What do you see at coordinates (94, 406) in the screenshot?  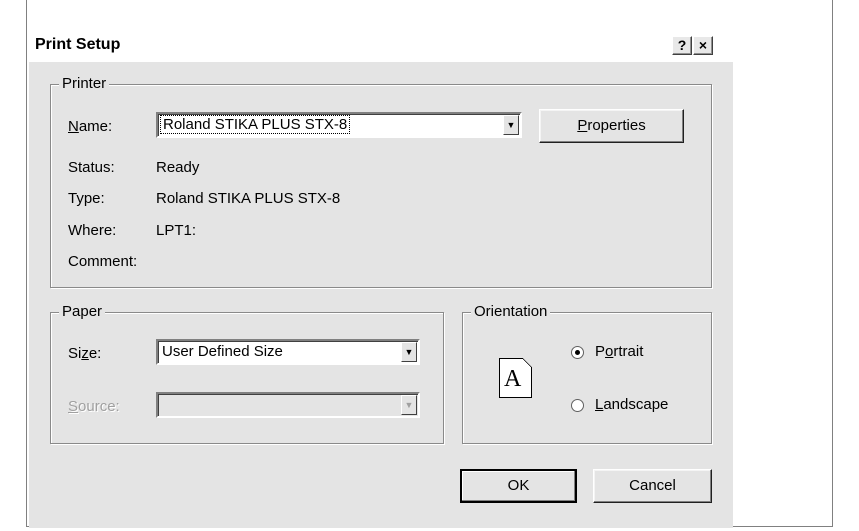 I see `source-label: Source:` at bounding box center [94, 406].